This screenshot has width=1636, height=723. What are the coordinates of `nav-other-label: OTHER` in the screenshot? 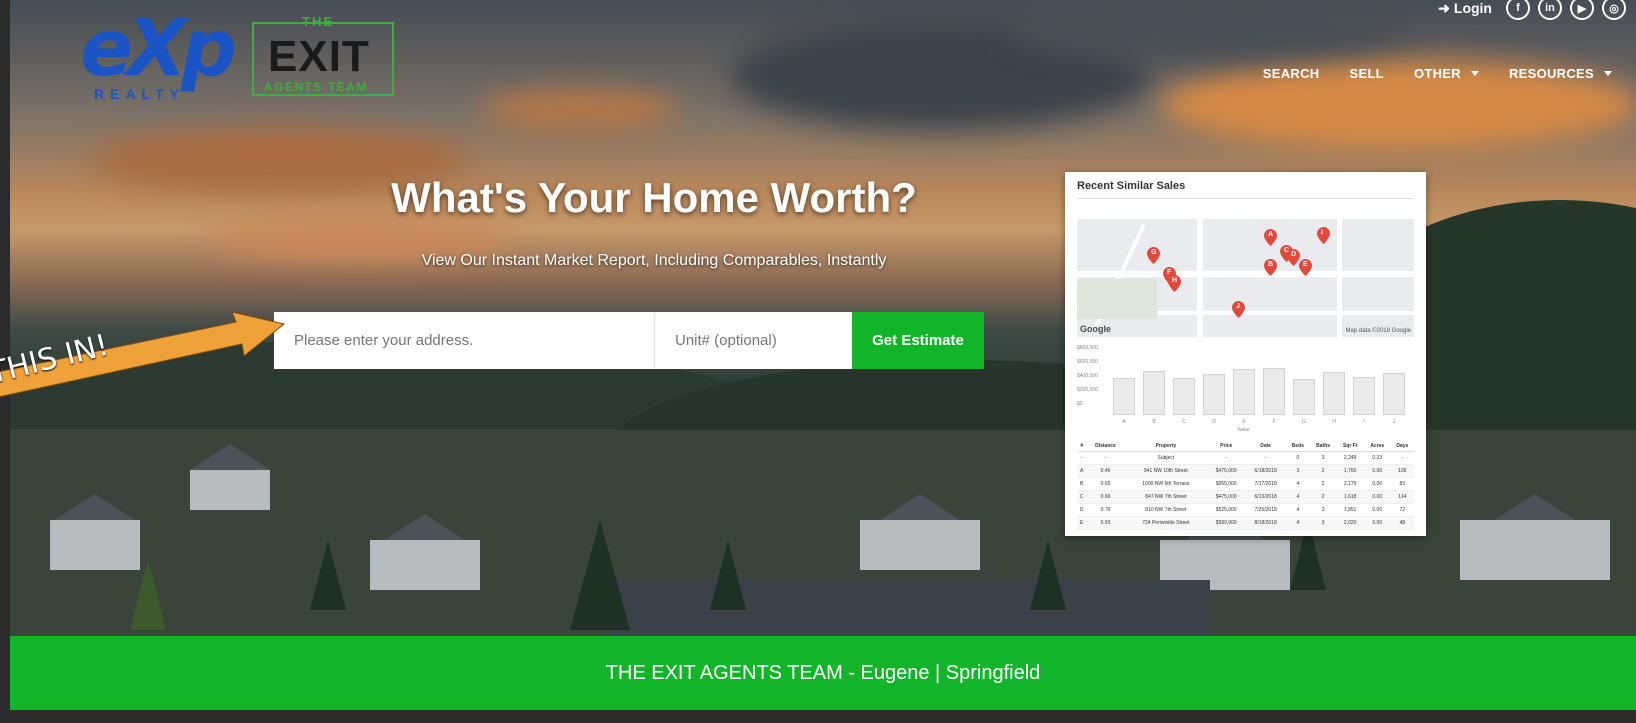 It's located at (1437, 73).